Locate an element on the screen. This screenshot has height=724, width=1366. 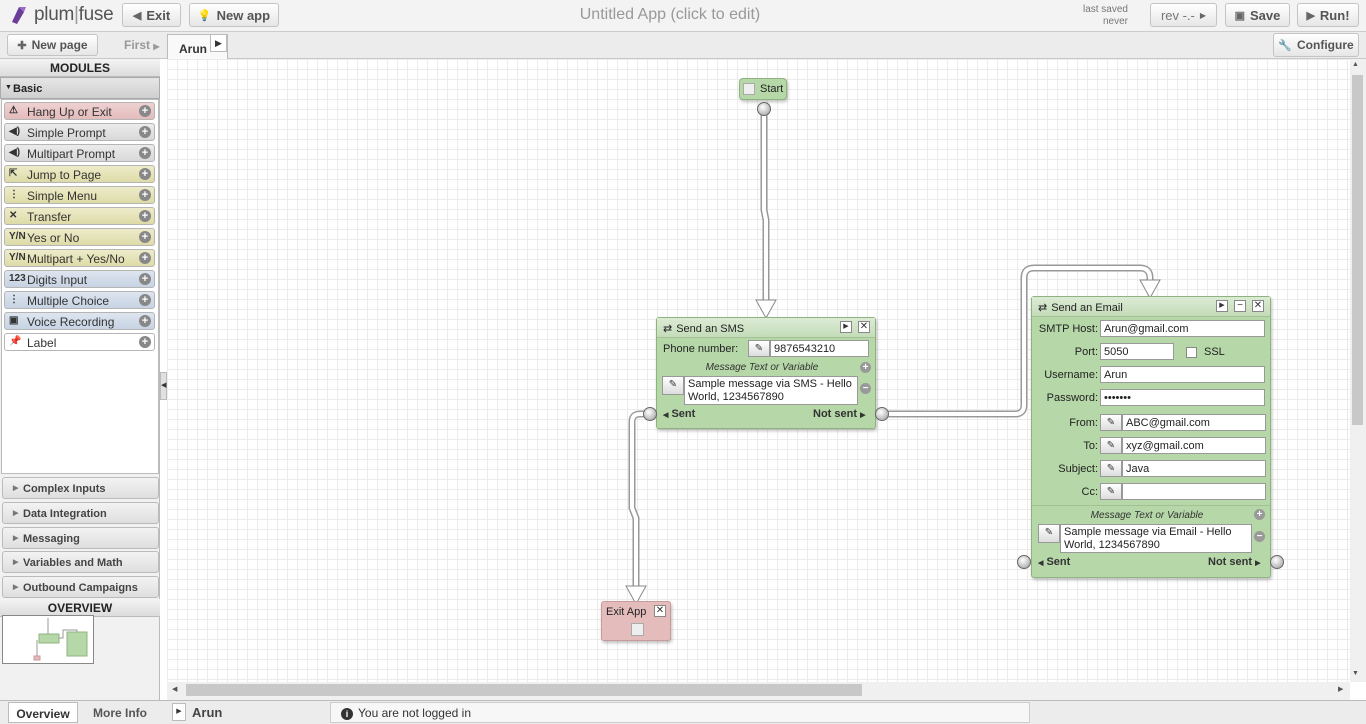
phone-number-label: Phone number: is located at coordinates (701, 349).